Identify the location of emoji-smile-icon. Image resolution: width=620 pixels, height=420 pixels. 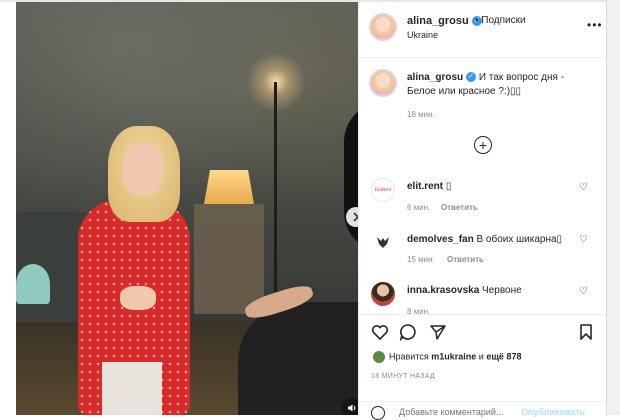
(378, 413).